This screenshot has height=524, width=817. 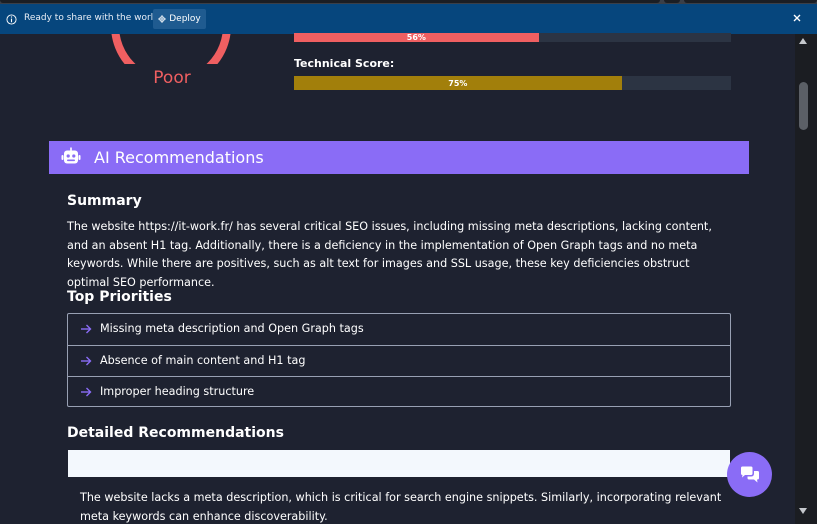 What do you see at coordinates (803, 106) in the screenshot?
I see `scrollbar-thumb` at bounding box center [803, 106].